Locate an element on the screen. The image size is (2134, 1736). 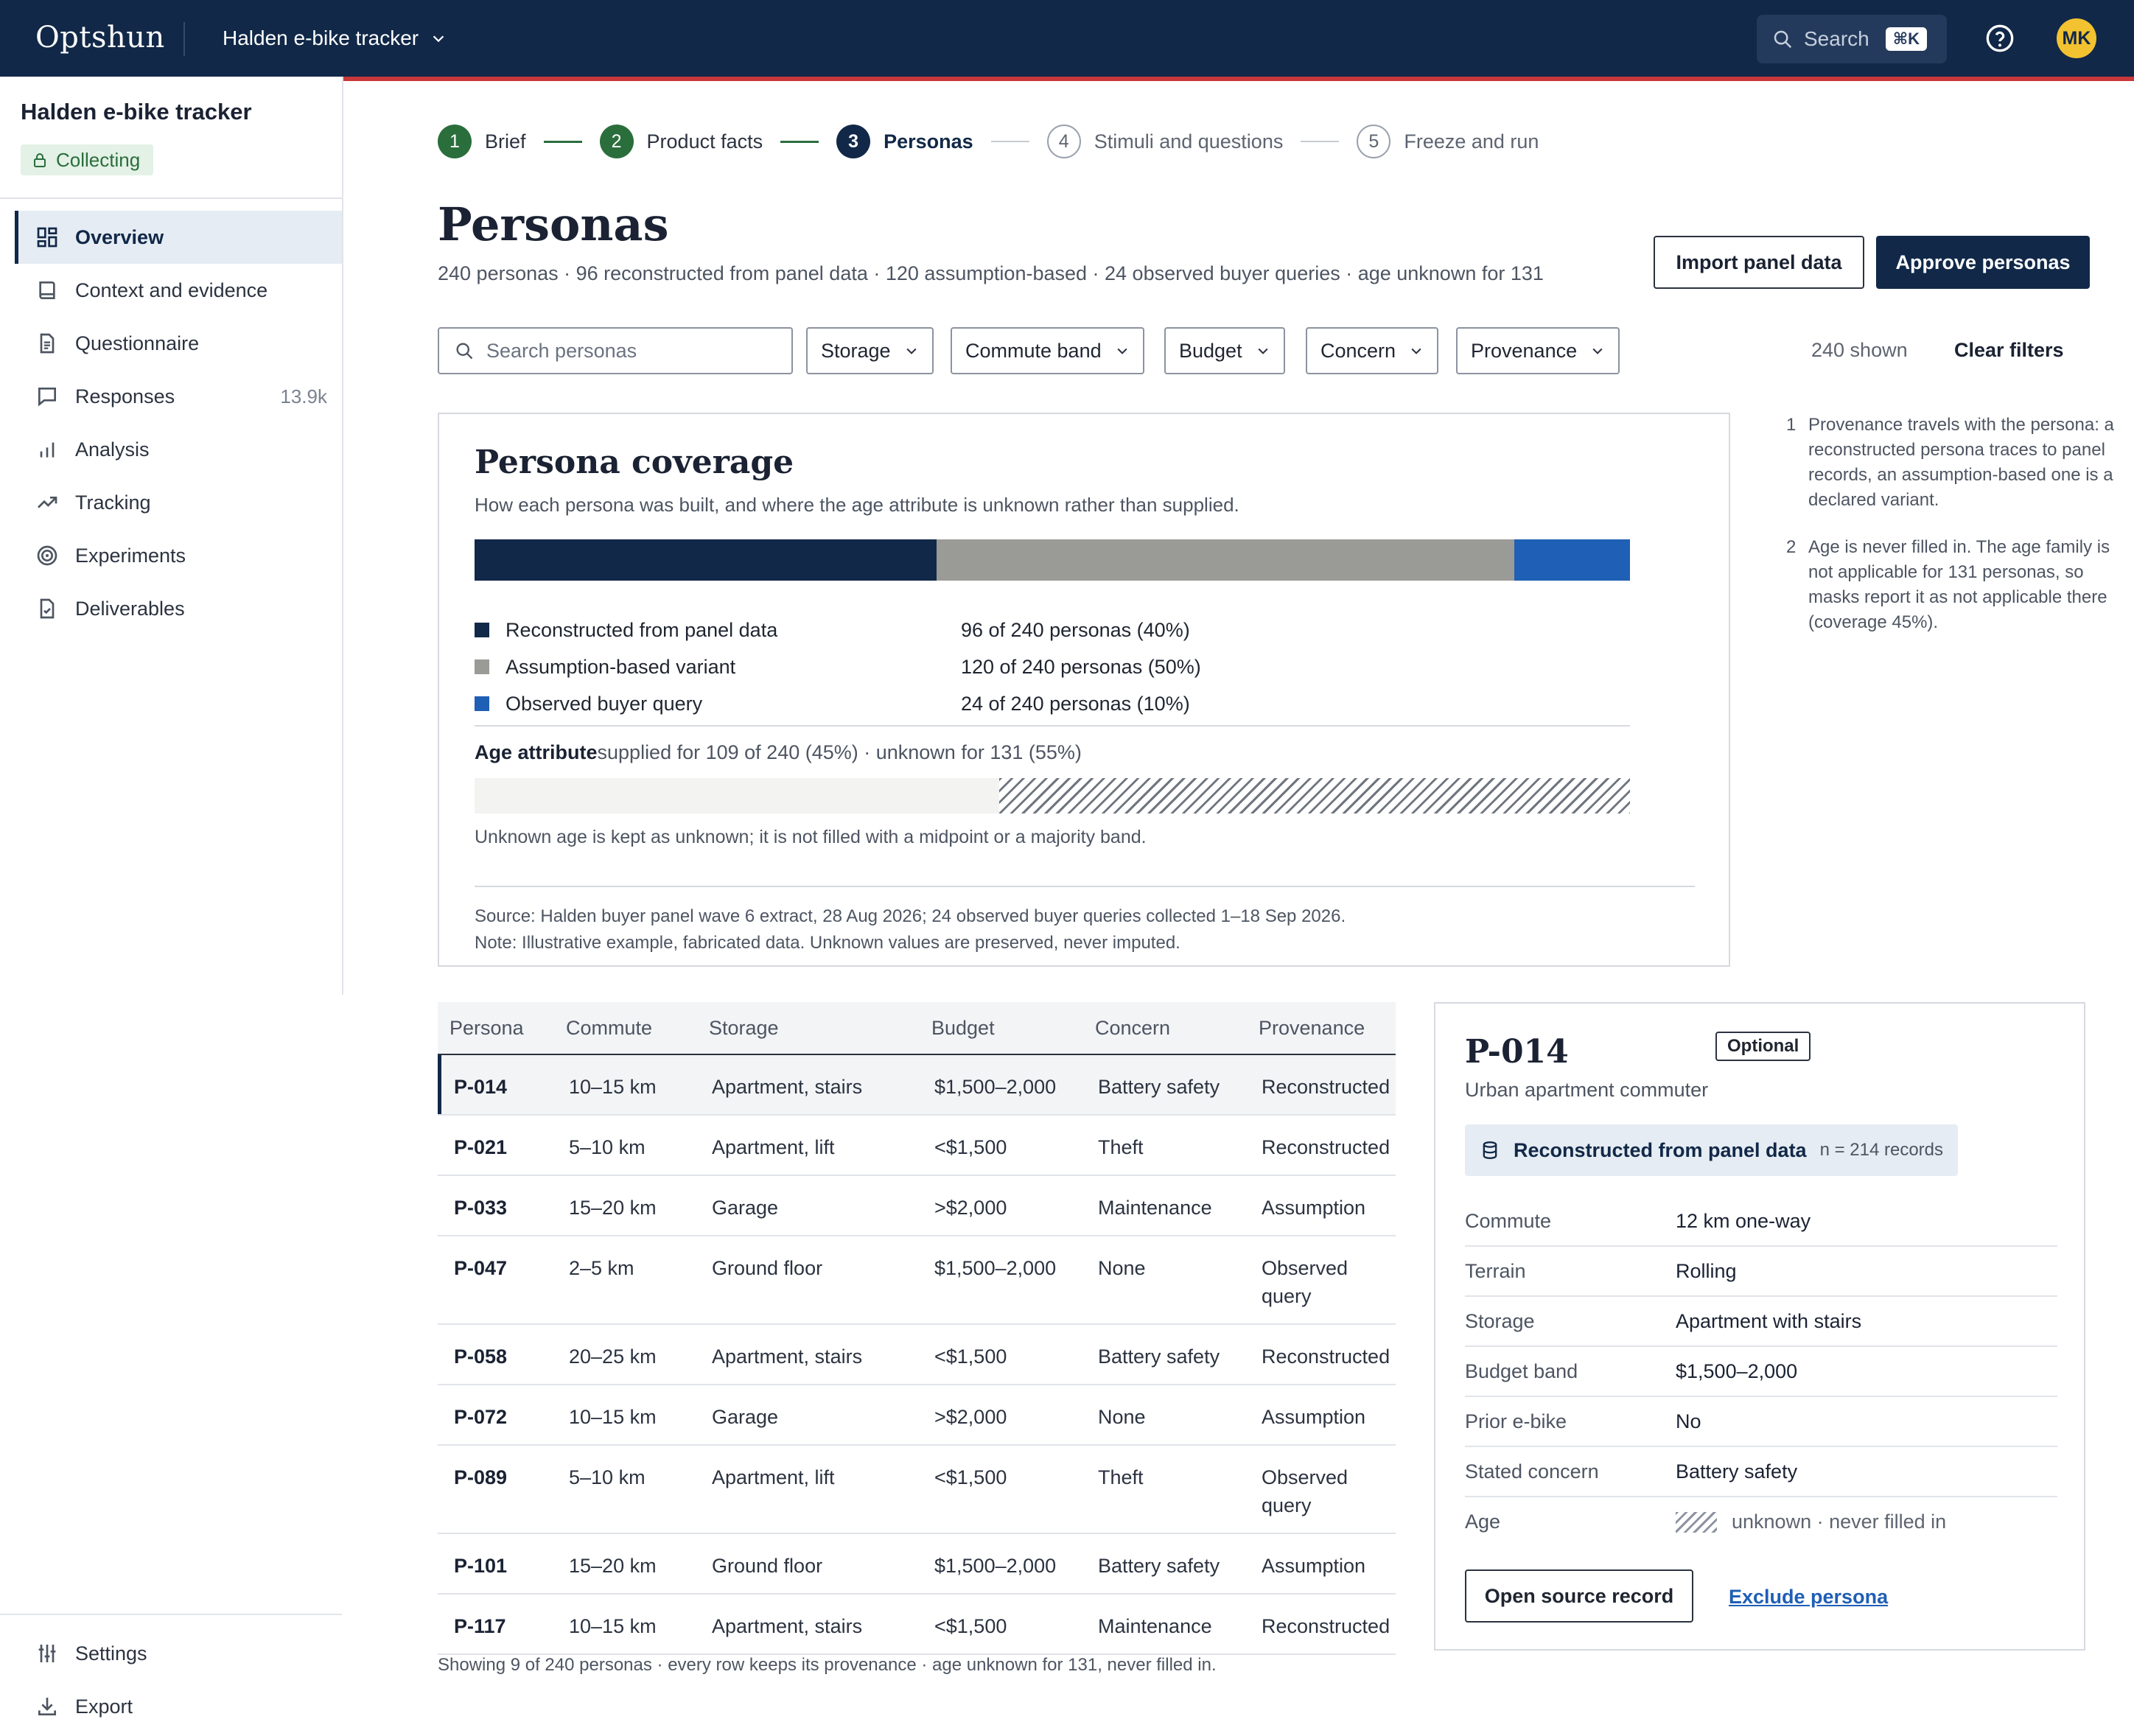
lock-icon is located at coordinates (40, 160).